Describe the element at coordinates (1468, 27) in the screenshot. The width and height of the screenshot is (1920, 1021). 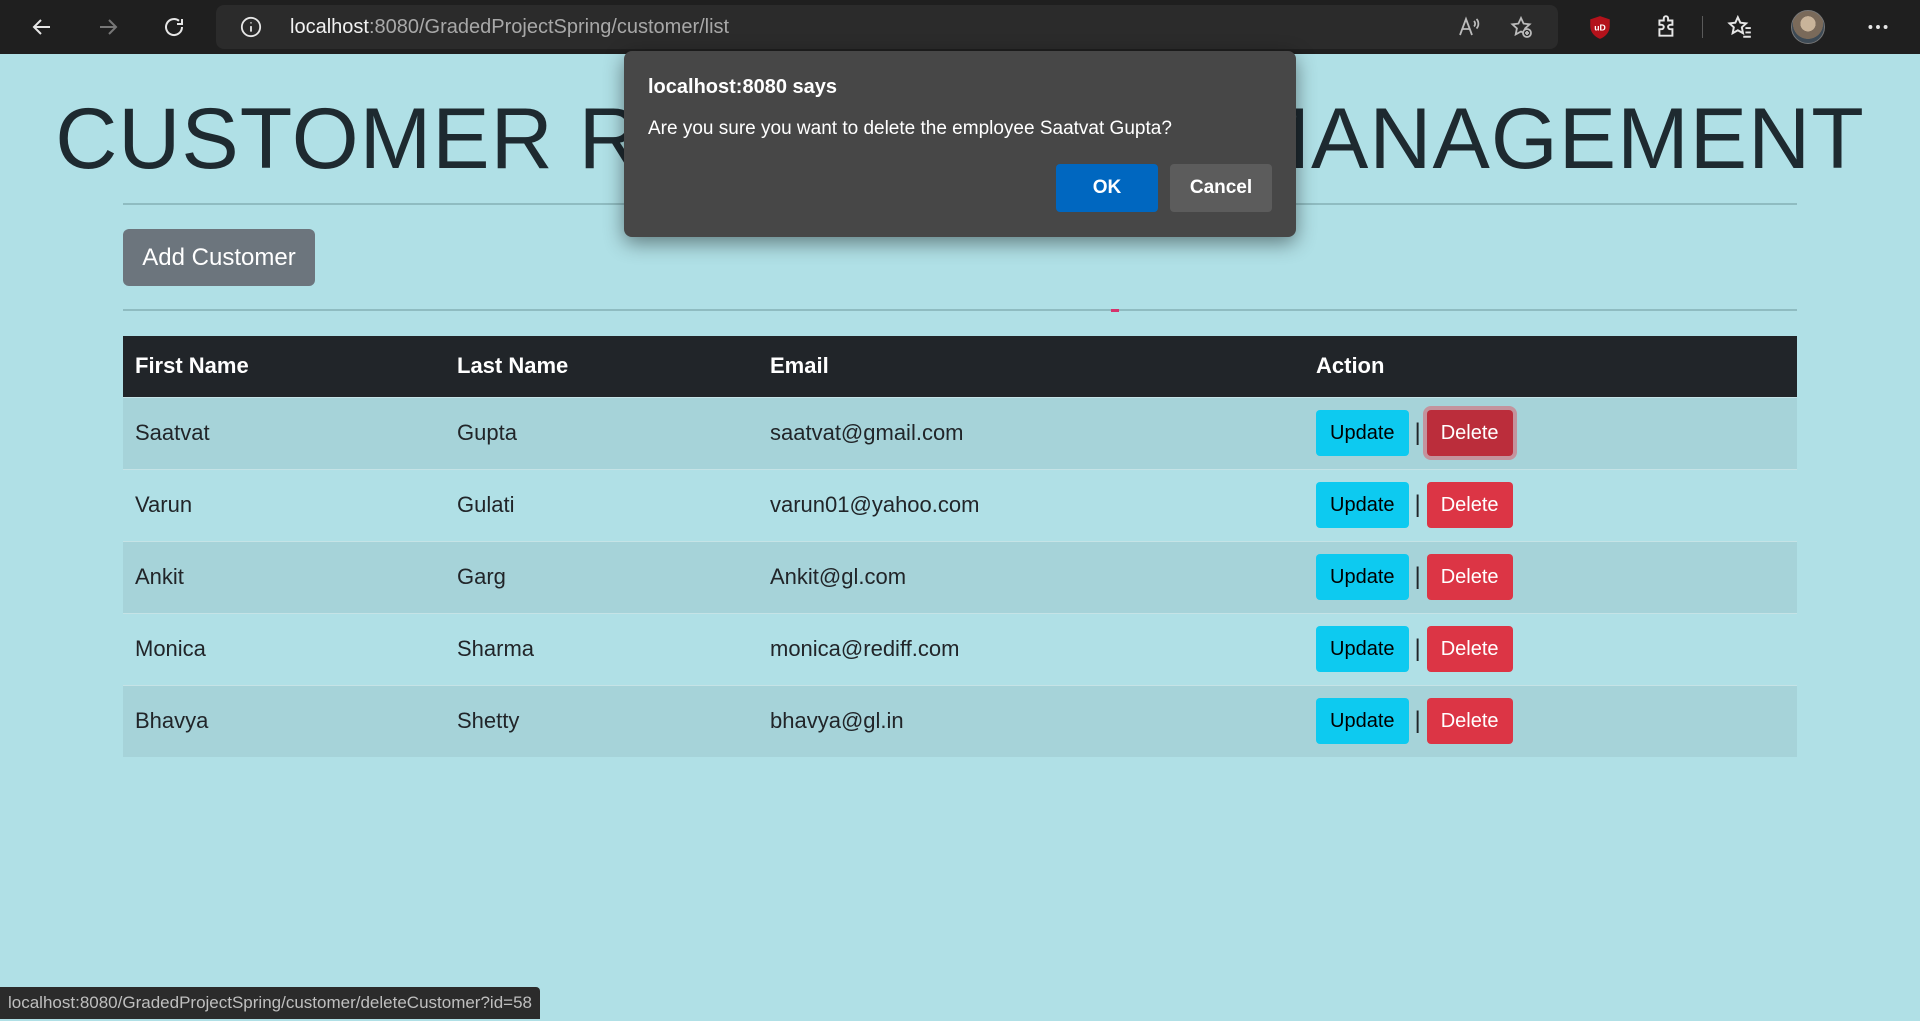
I see `read-aloud-icon` at that location.